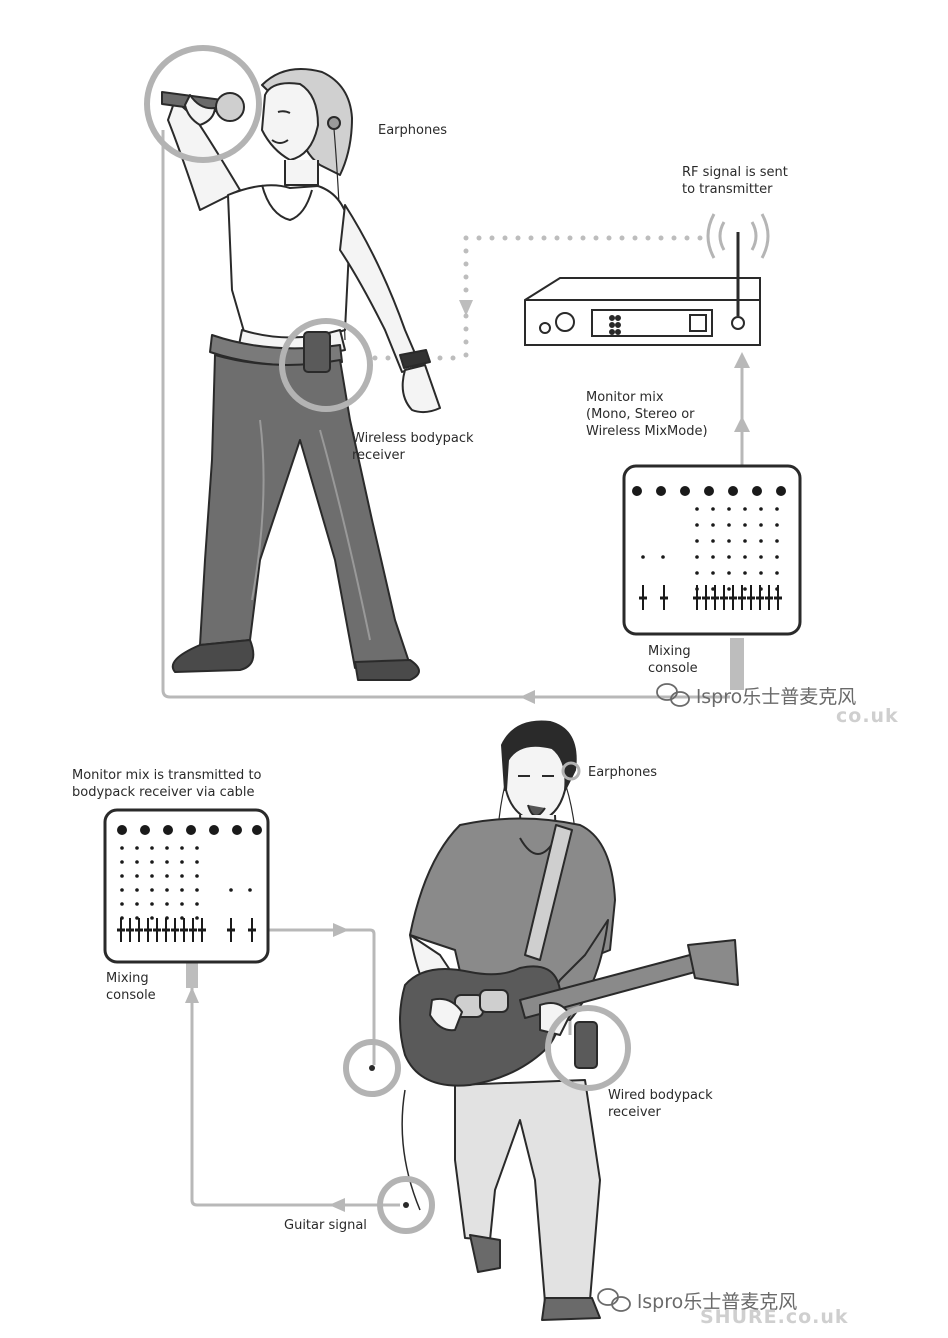 This screenshot has width=948, height=1338. Describe the element at coordinates (413, 447) in the screenshot. I see `wireless-bodypack-label: Wireless bodypack receiver` at that location.